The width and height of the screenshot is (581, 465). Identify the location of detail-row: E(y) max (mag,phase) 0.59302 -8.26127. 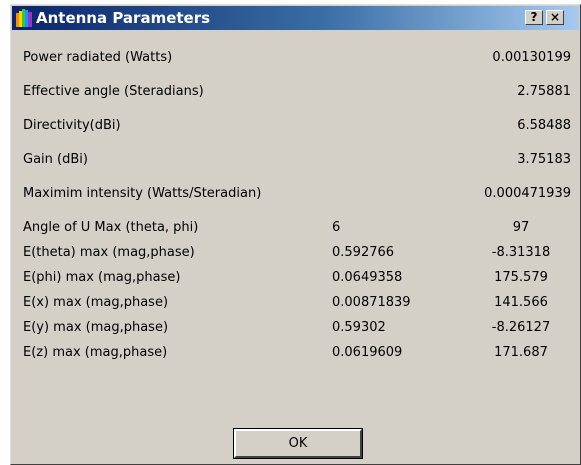
(295, 328).